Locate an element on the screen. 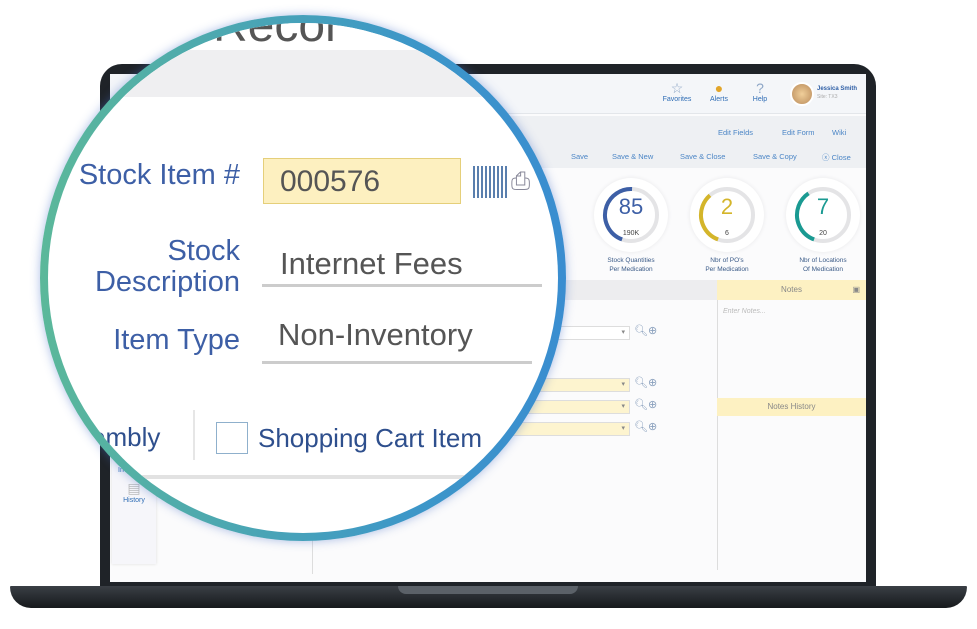  stock-item-label: Stock Item # is located at coordinates (159, 175).